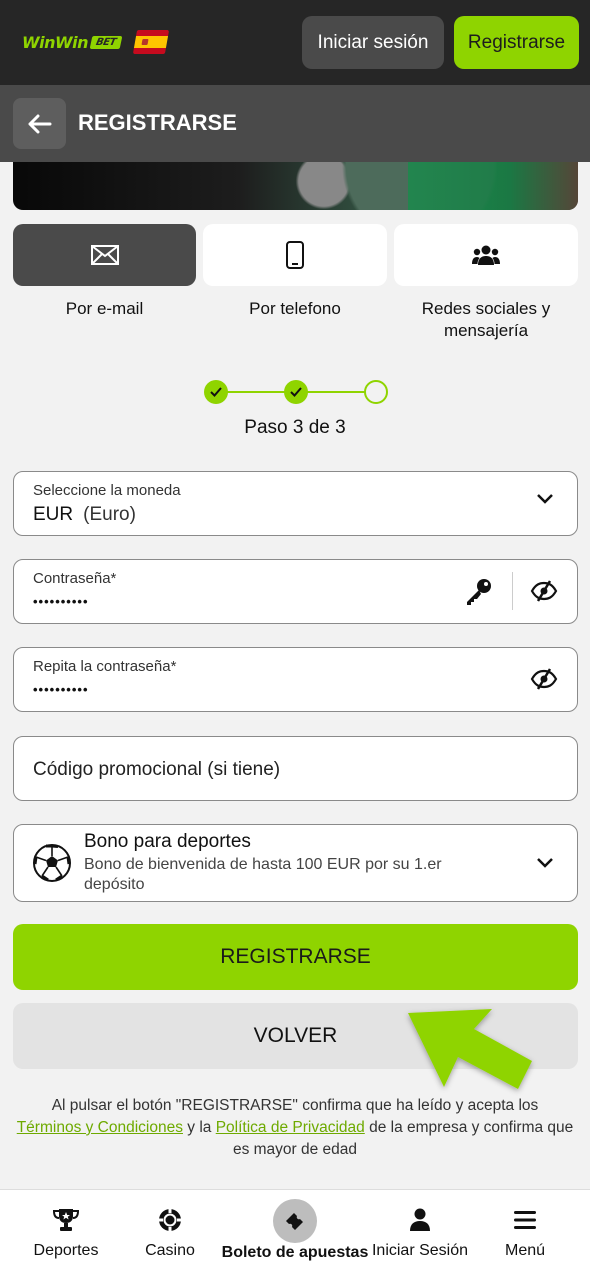 The width and height of the screenshot is (590, 1280). What do you see at coordinates (55, 42) in the screenshot?
I see `logo-text: WinWin` at bounding box center [55, 42].